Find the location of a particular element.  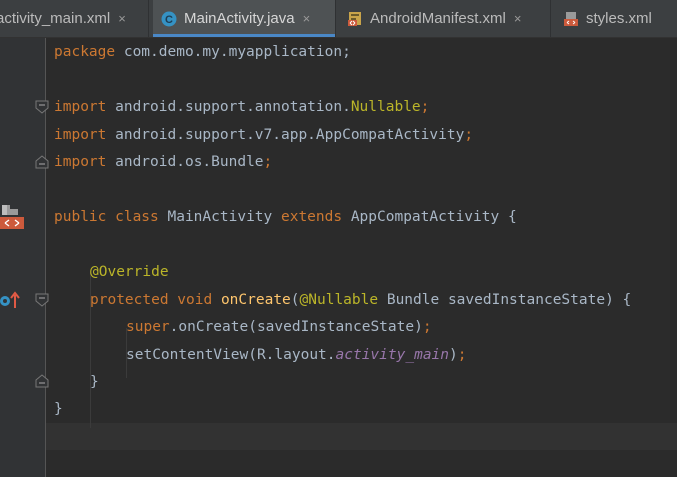

editor-gutter is located at coordinates (24, 257).